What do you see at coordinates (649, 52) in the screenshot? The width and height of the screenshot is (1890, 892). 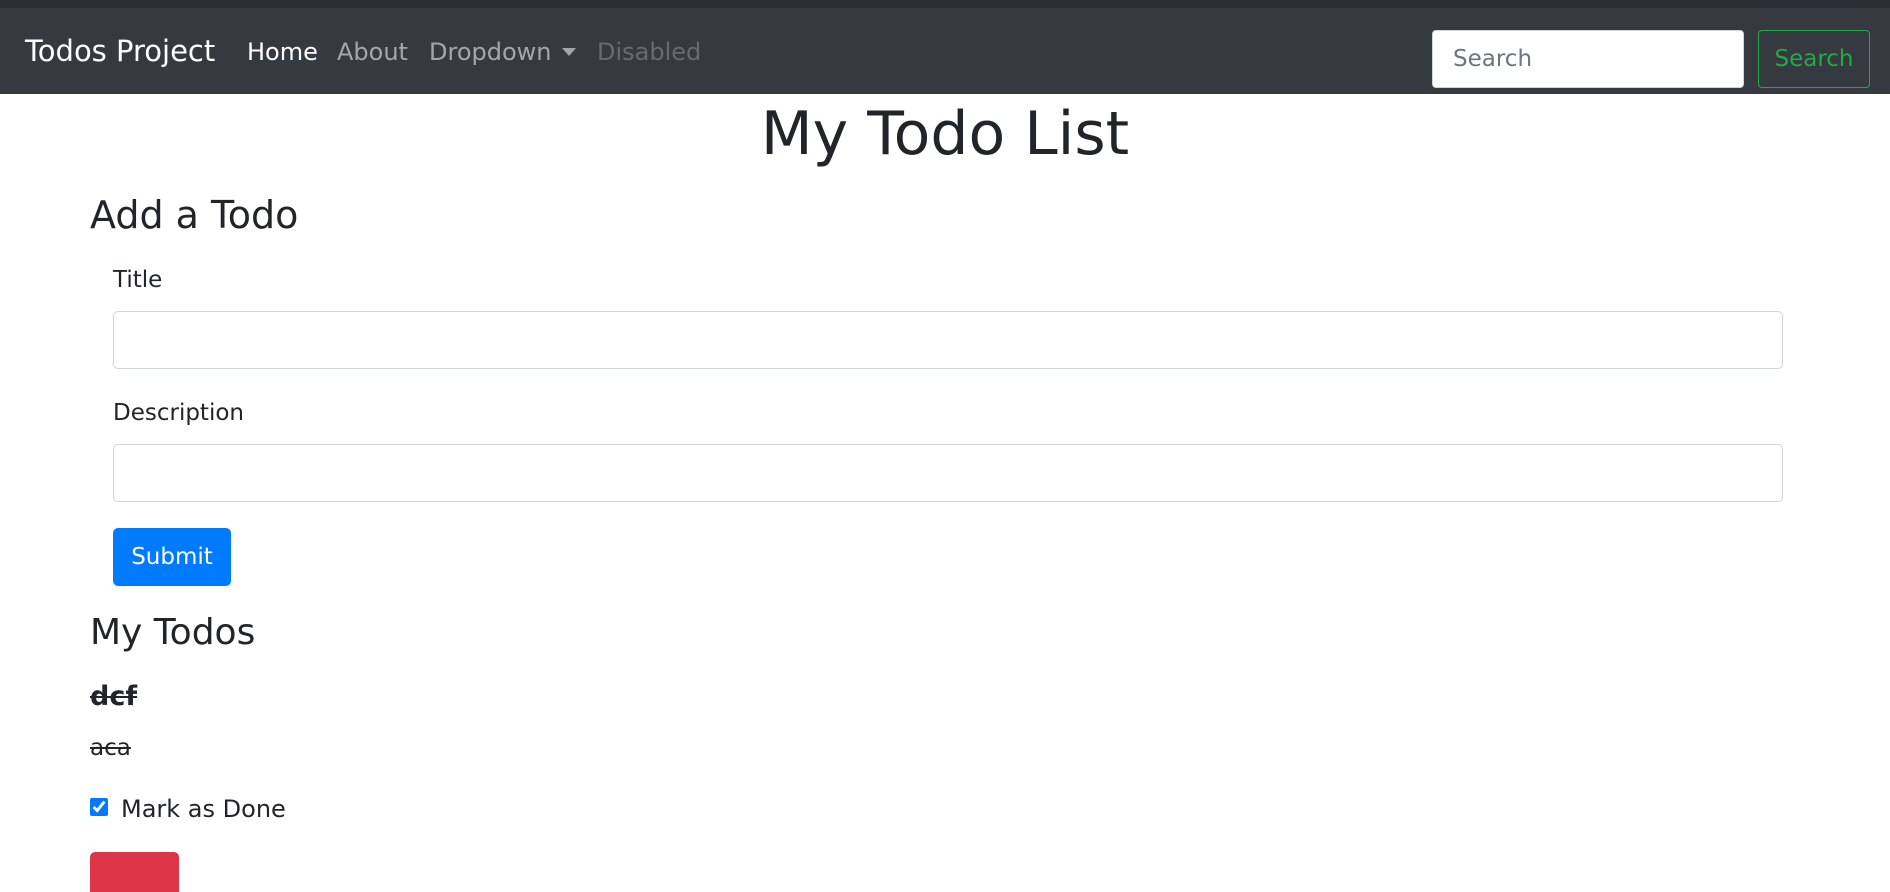 I see `nav-link-disabled: Disabled` at bounding box center [649, 52].